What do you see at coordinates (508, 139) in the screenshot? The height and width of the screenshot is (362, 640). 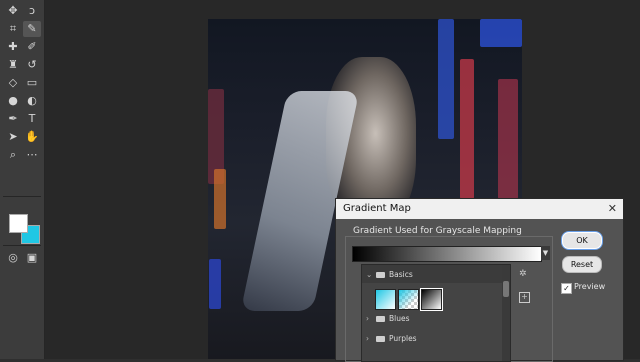 I see `neon-sign-far-right` at bounding box center [508, 139].